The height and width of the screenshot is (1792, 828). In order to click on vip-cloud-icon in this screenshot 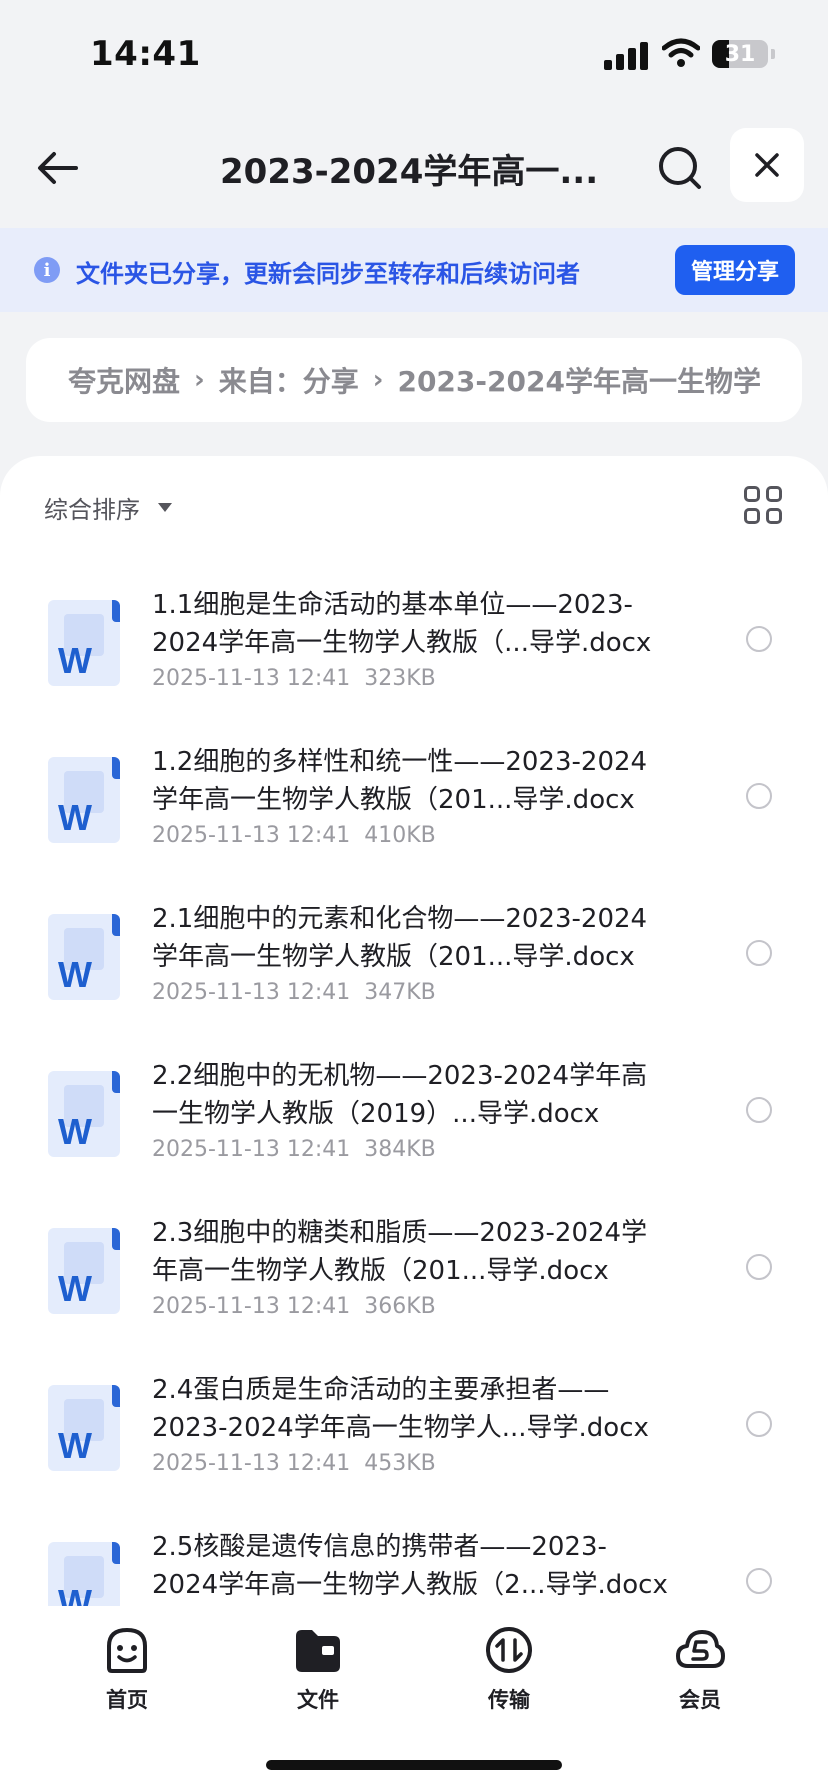, I will do `click(700, 1649)`.